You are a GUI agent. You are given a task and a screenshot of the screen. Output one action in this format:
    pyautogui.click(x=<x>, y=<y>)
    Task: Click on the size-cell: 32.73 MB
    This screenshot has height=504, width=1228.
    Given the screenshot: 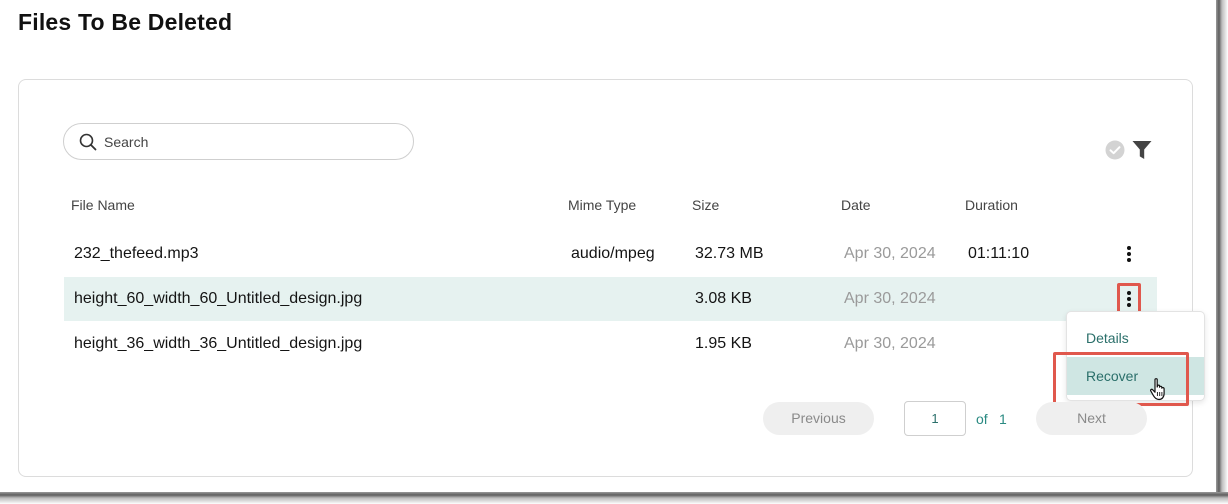 What is the action you would take?
    pyautogui.click(x=729, y=253)
    